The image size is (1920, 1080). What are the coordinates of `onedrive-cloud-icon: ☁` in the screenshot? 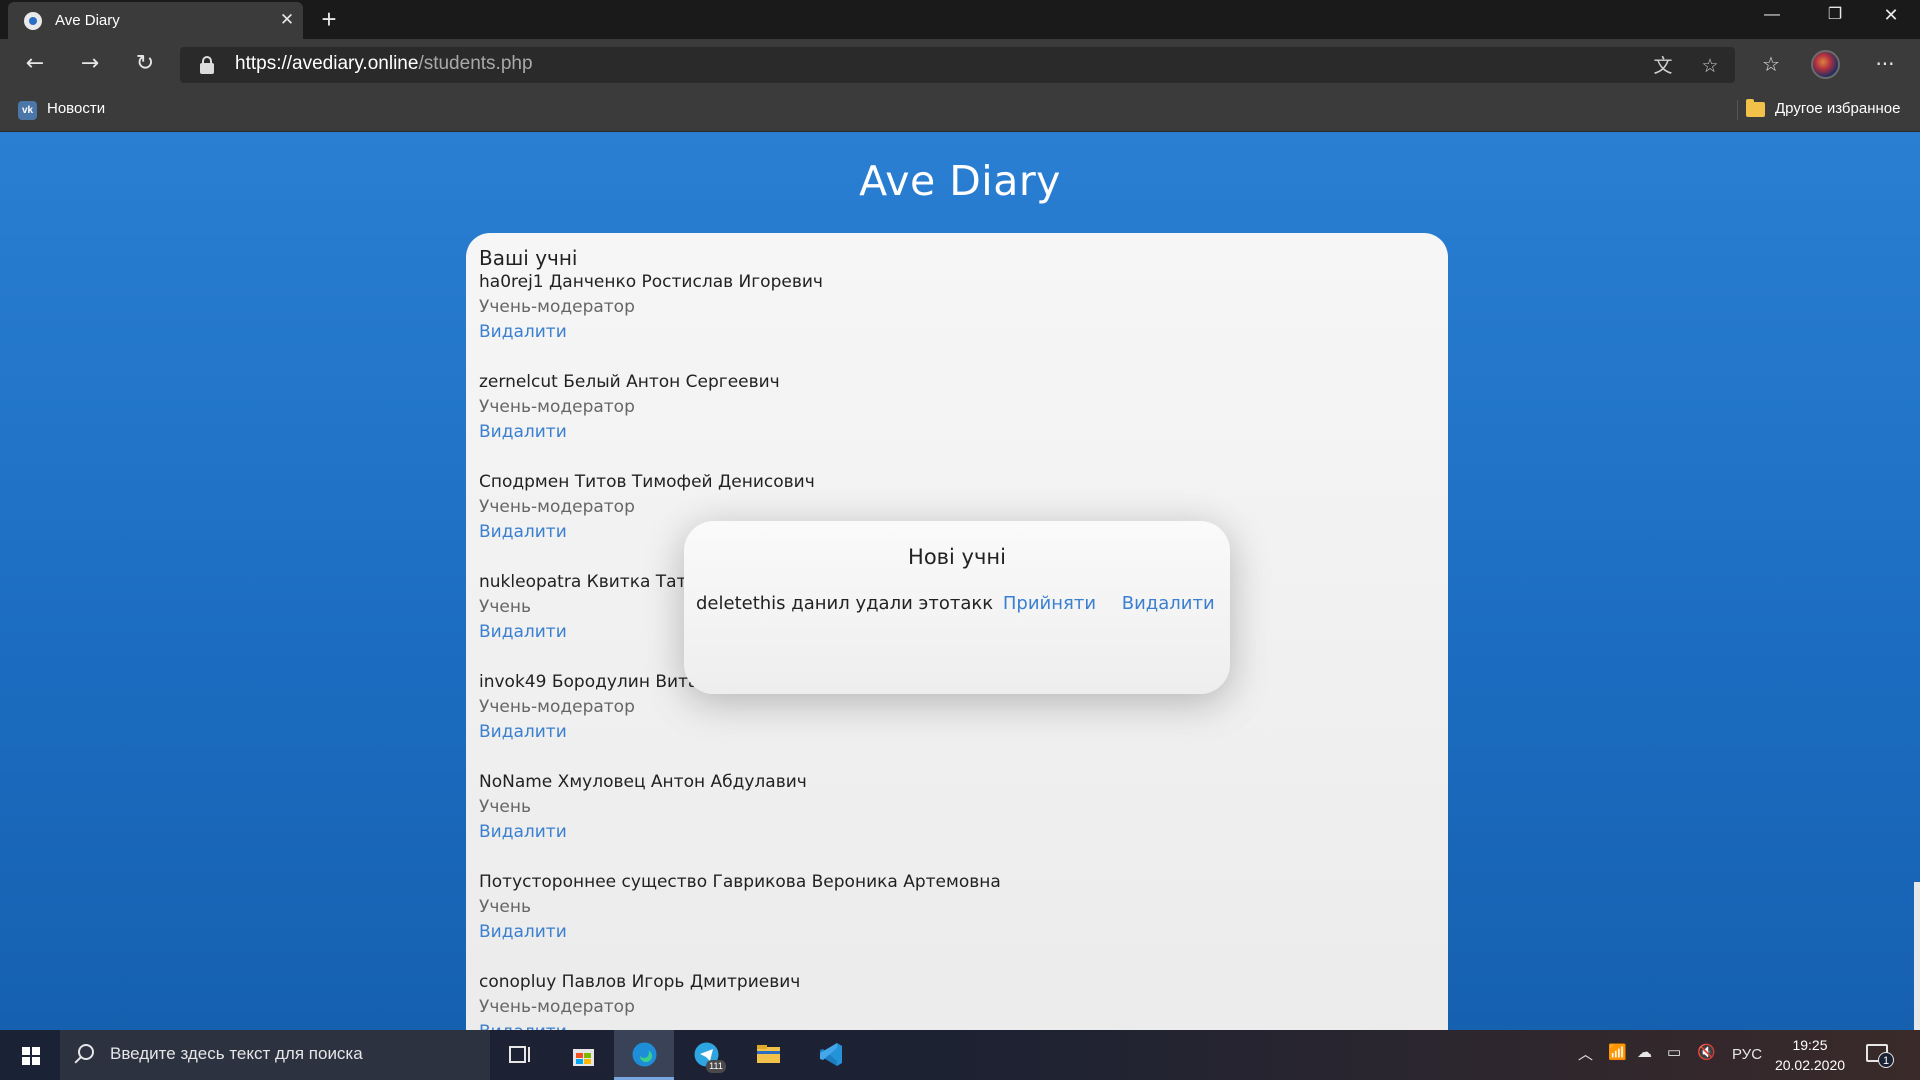 It's located at (1644, 1052).